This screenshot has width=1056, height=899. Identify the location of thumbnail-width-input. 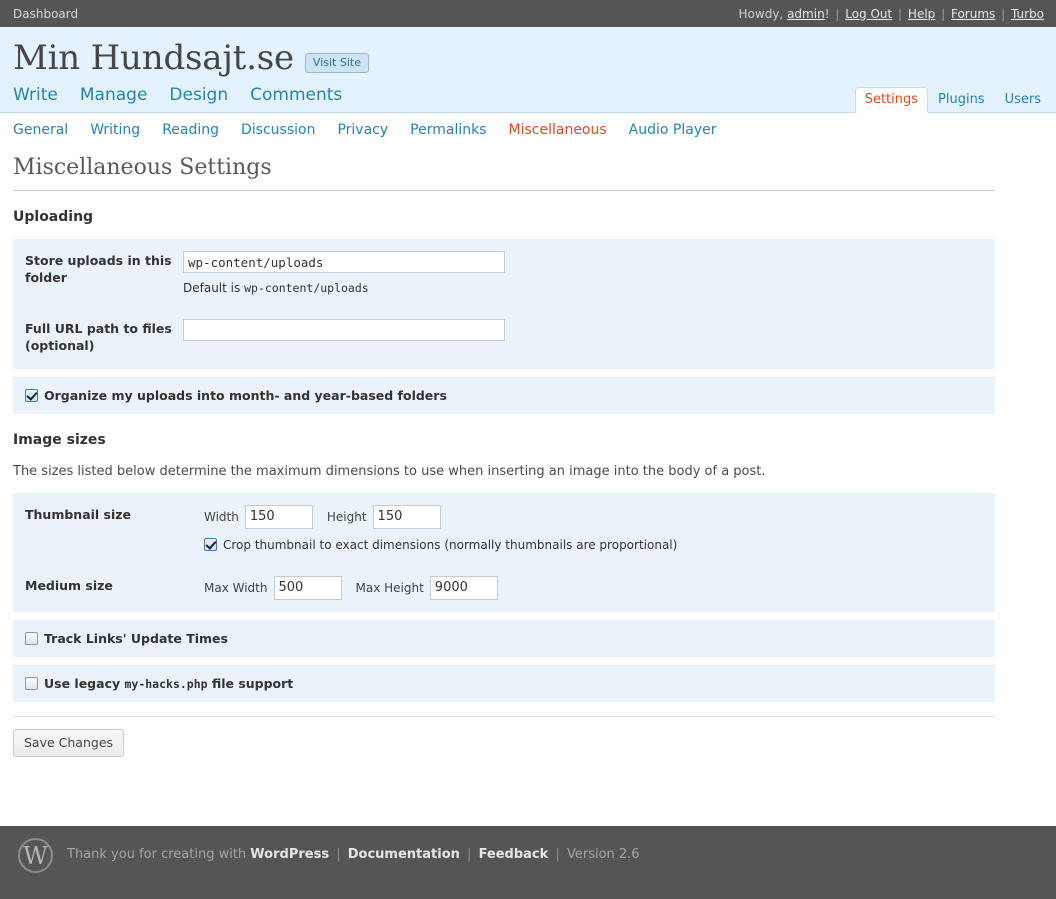
(278, 516).